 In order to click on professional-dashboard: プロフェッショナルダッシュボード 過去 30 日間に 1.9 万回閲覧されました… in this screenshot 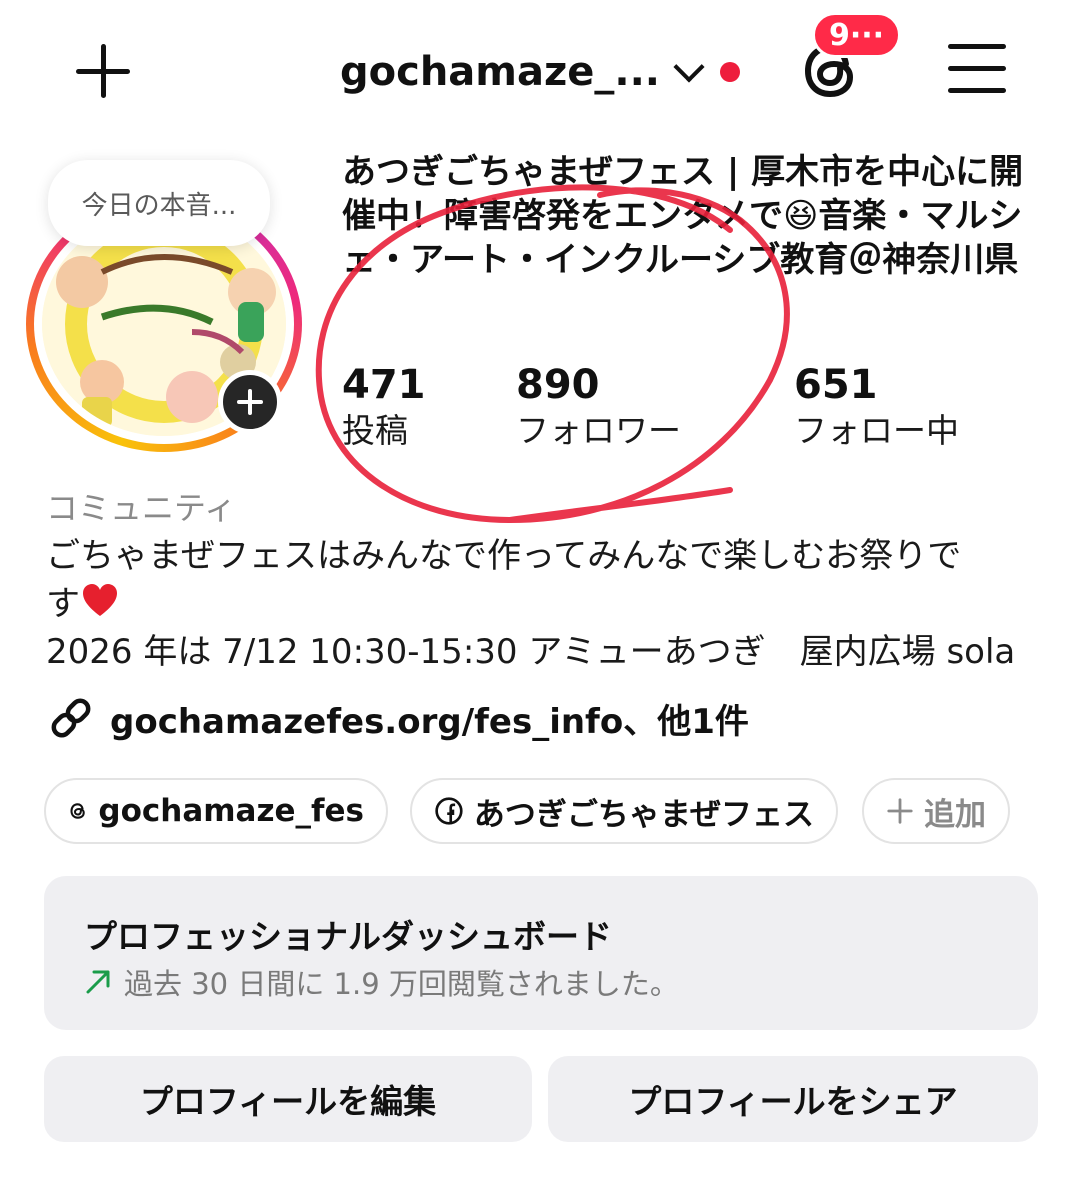, I will do `click(541, 953)`.